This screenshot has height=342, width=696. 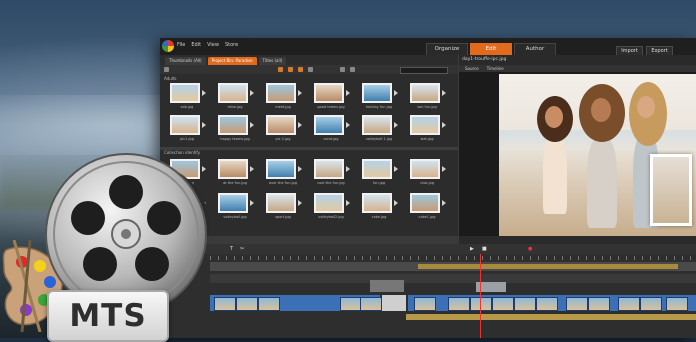 I want to click on library-thumbnail: fun.jpg, so click(x=380, y=172).